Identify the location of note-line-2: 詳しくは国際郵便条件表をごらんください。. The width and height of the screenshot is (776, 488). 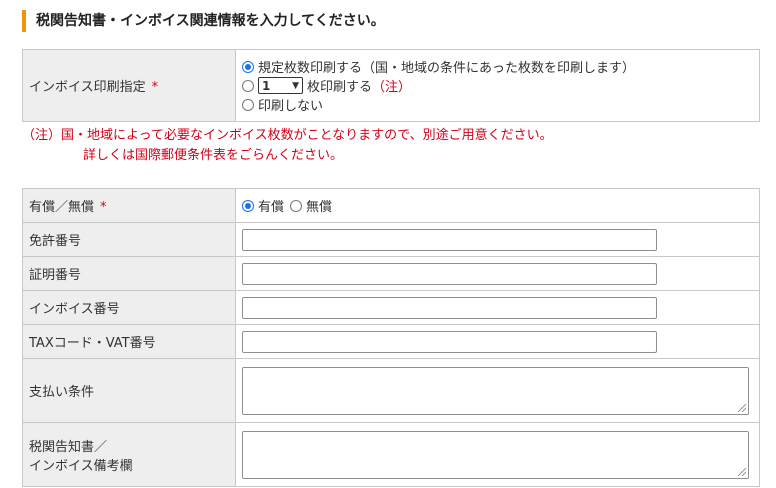
(213, 155).